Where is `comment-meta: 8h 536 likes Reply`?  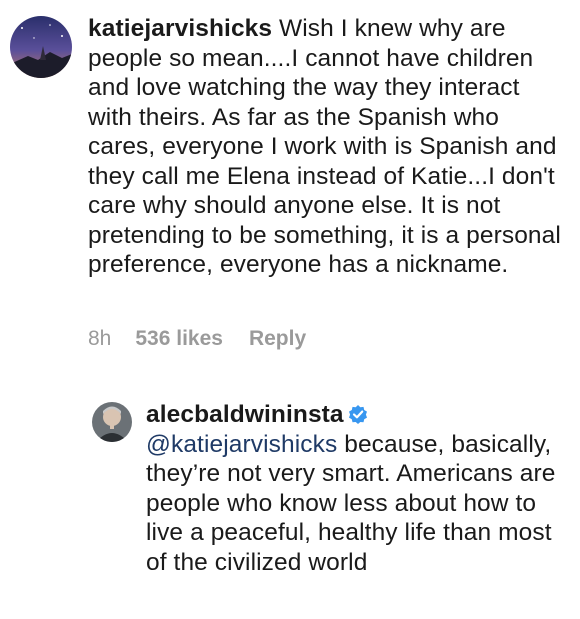 comment-meta: 8h 536 likes Reply is located at coordinates (210, 339).